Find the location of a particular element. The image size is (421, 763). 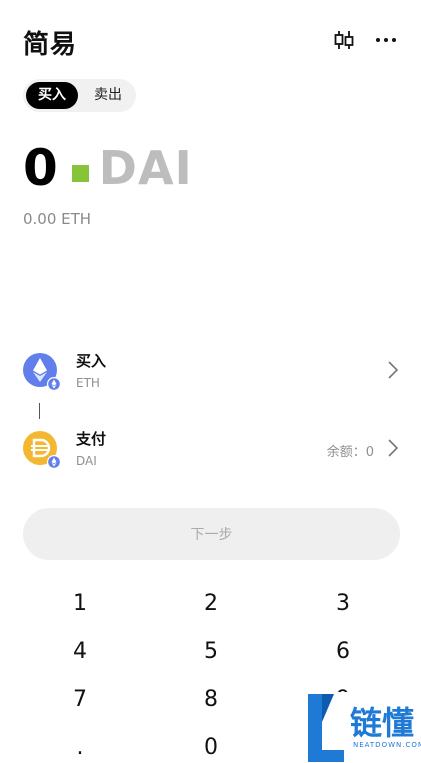

amount-value: 0 is located at coordinates (40, 168).